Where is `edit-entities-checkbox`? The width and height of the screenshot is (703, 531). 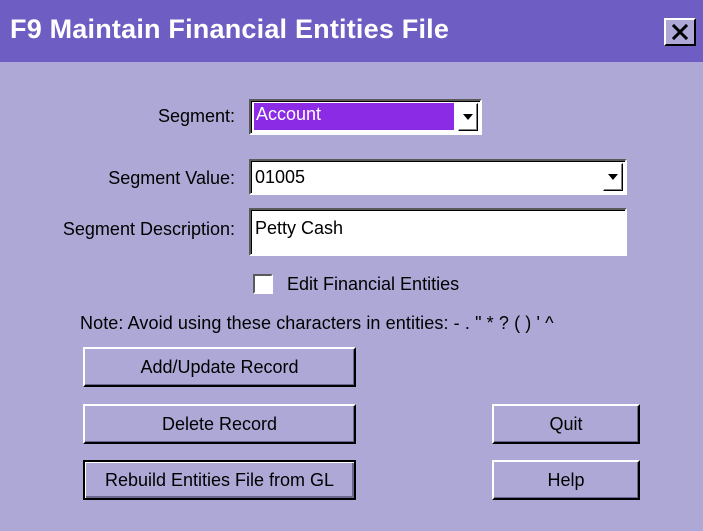
edit-entities-checkbox is located at coordinates (263, 284).